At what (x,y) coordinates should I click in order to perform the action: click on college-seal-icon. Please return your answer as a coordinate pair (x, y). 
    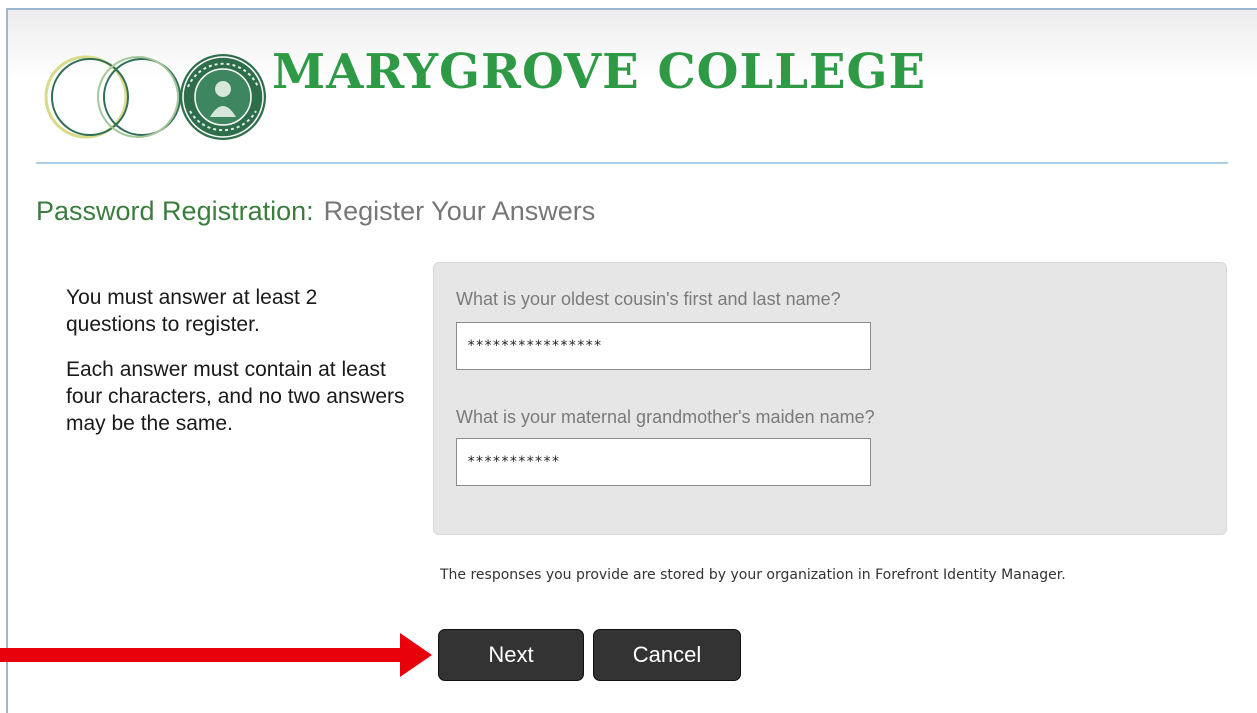
    Looking at the image, I should click on (223, 97).